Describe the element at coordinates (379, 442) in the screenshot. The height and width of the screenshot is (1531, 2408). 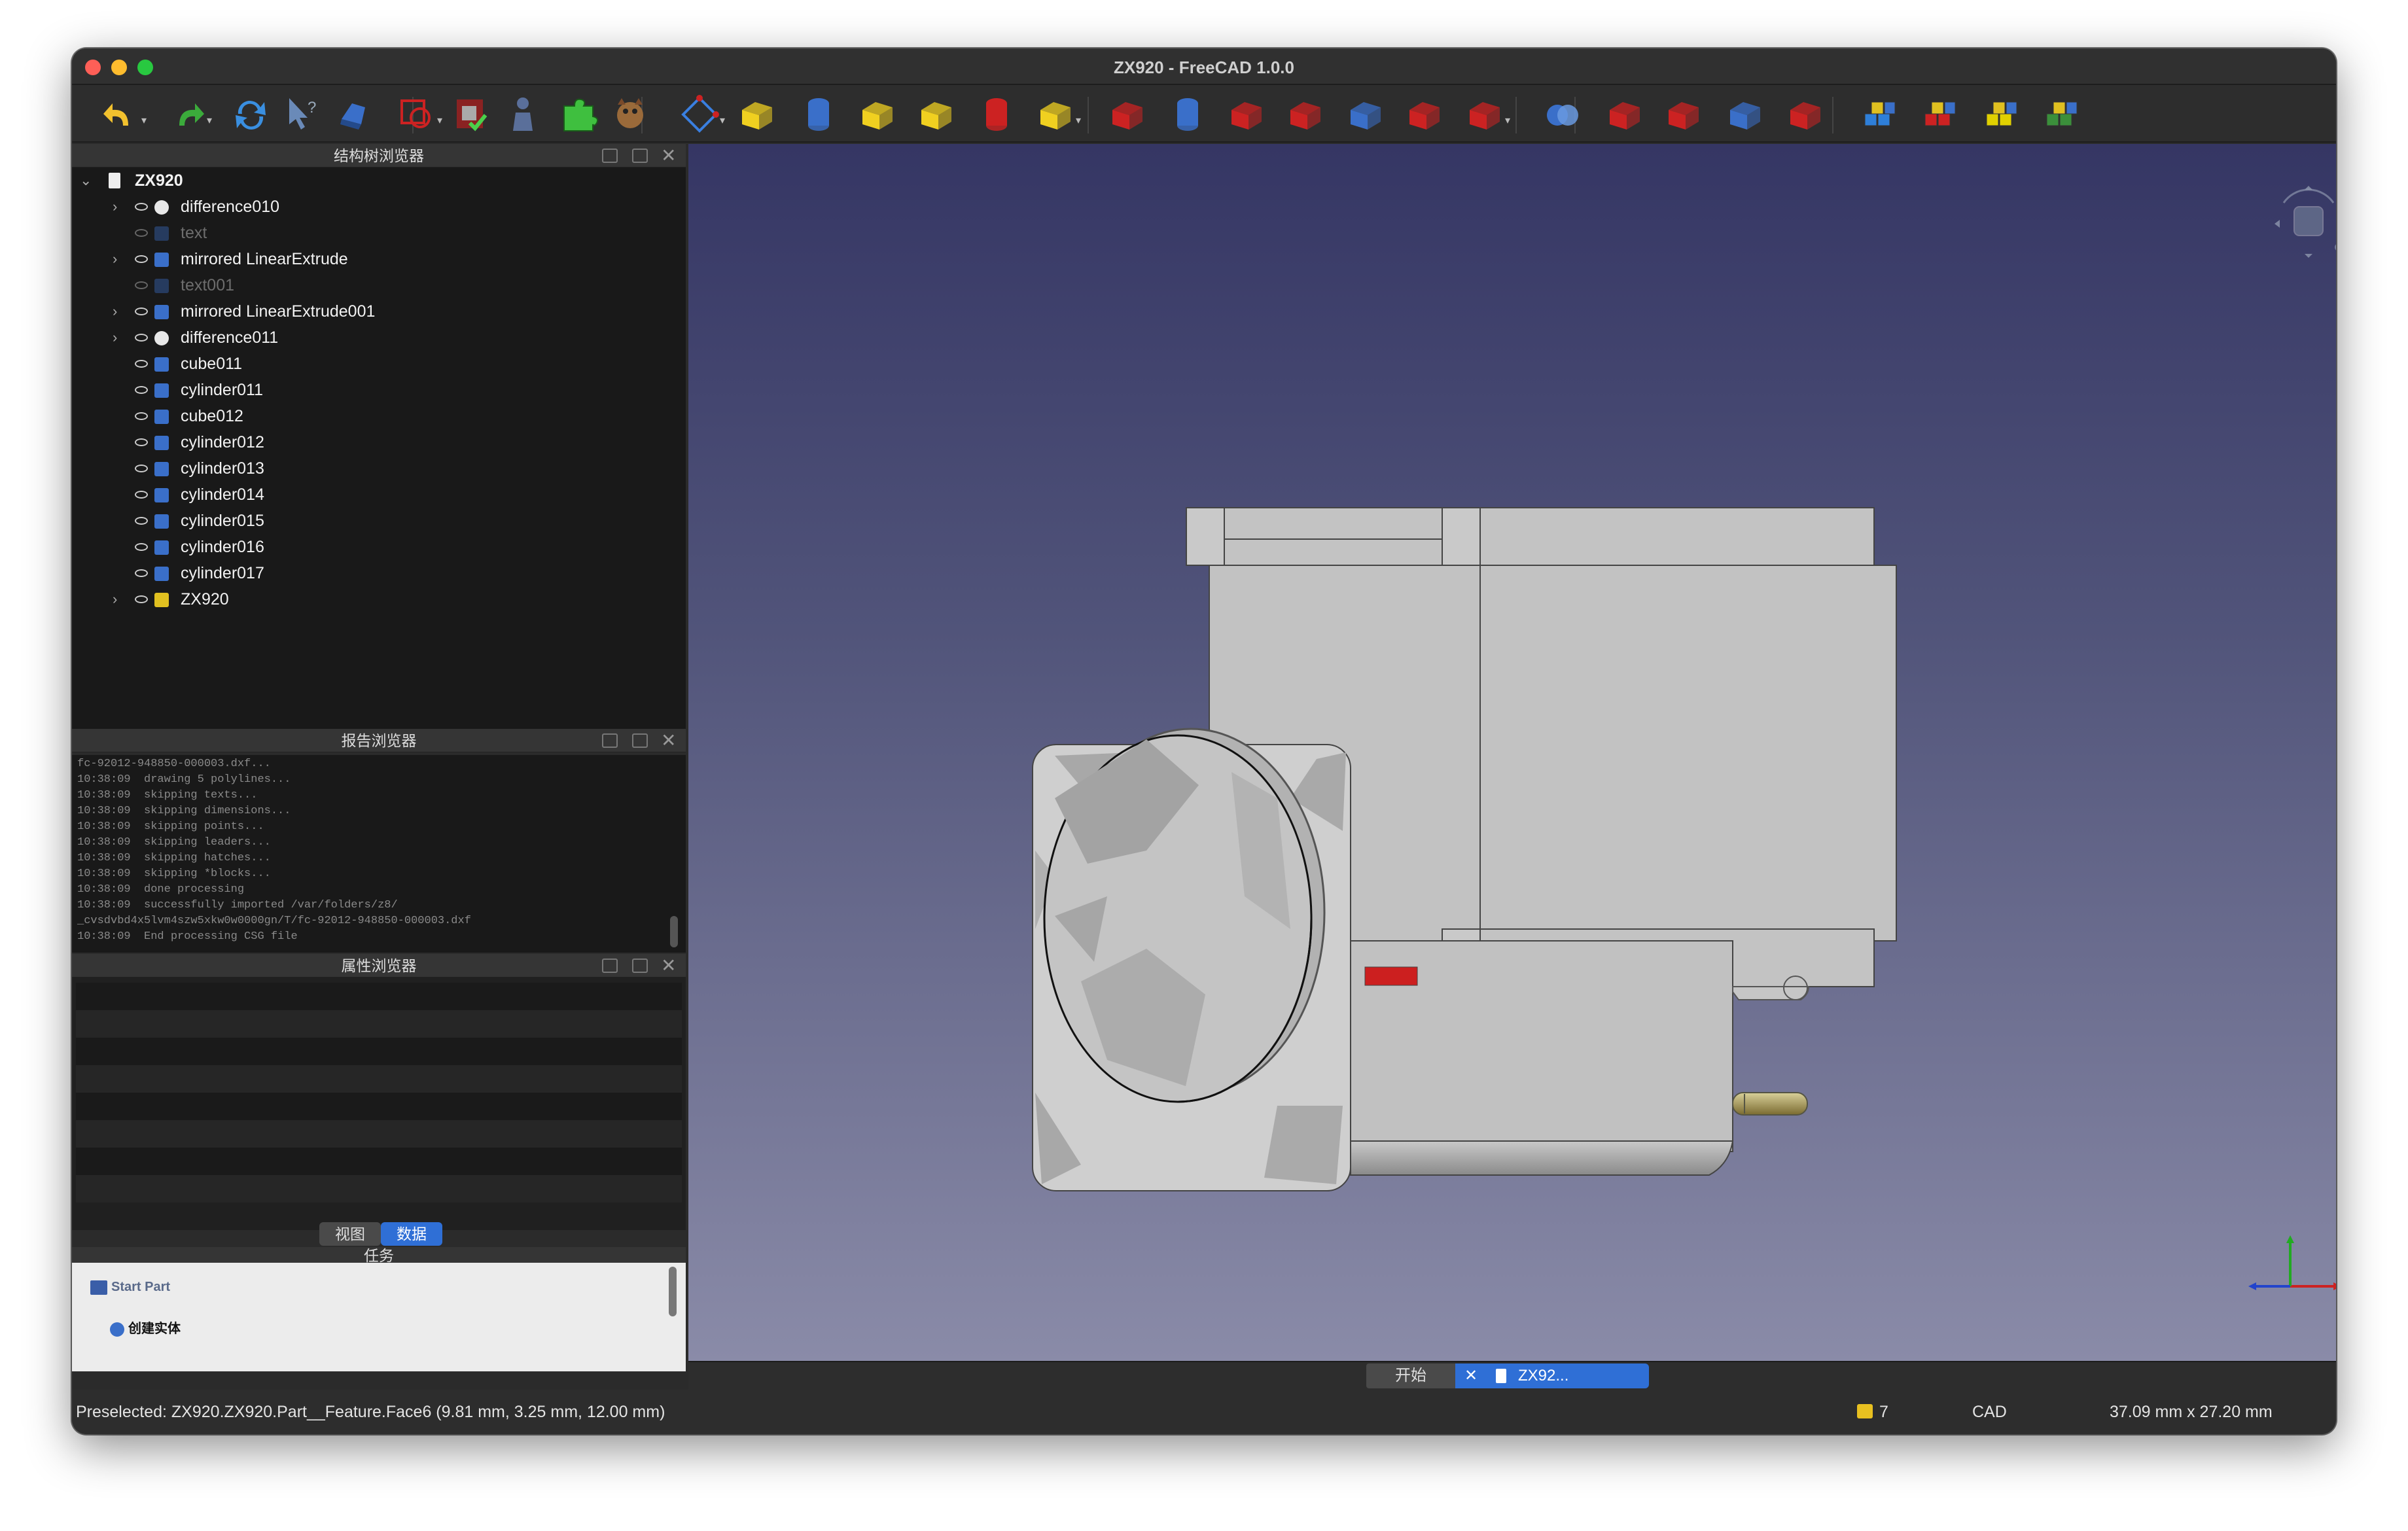
I see `tree-item: cylinder012` at that location.